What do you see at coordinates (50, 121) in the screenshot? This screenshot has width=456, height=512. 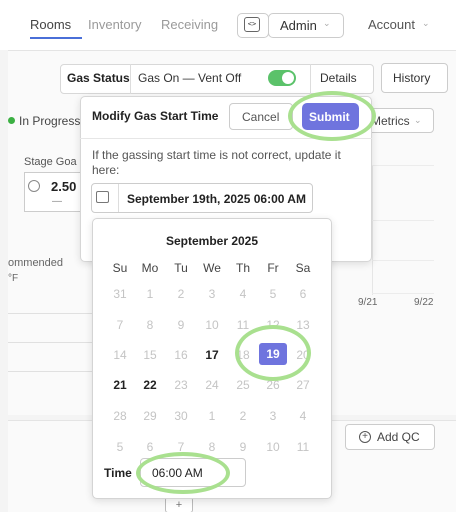 I see `status-badge: In Progress` at bounding box center [50, 121].